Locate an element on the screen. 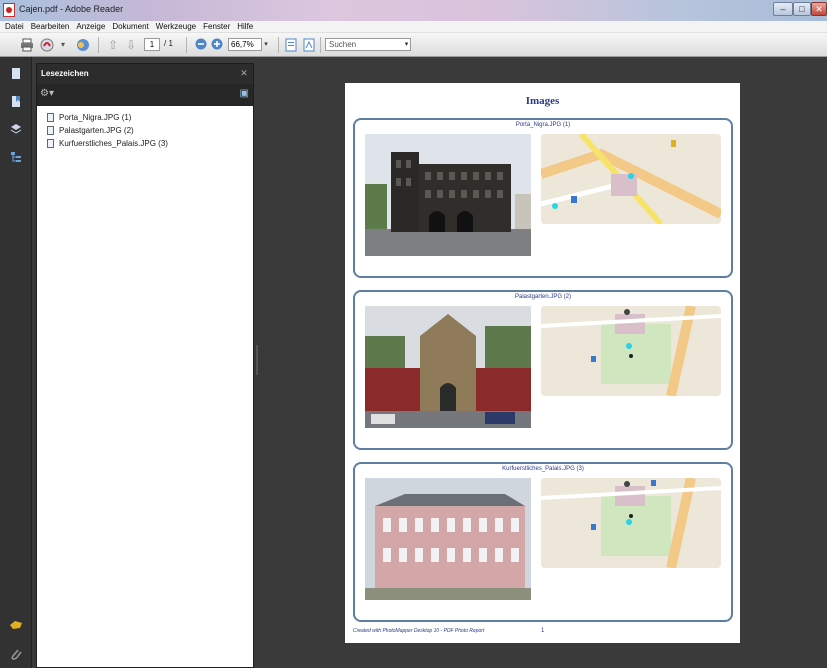  photo-kurfuerstliches-palais is located at coordinates (448, 539).